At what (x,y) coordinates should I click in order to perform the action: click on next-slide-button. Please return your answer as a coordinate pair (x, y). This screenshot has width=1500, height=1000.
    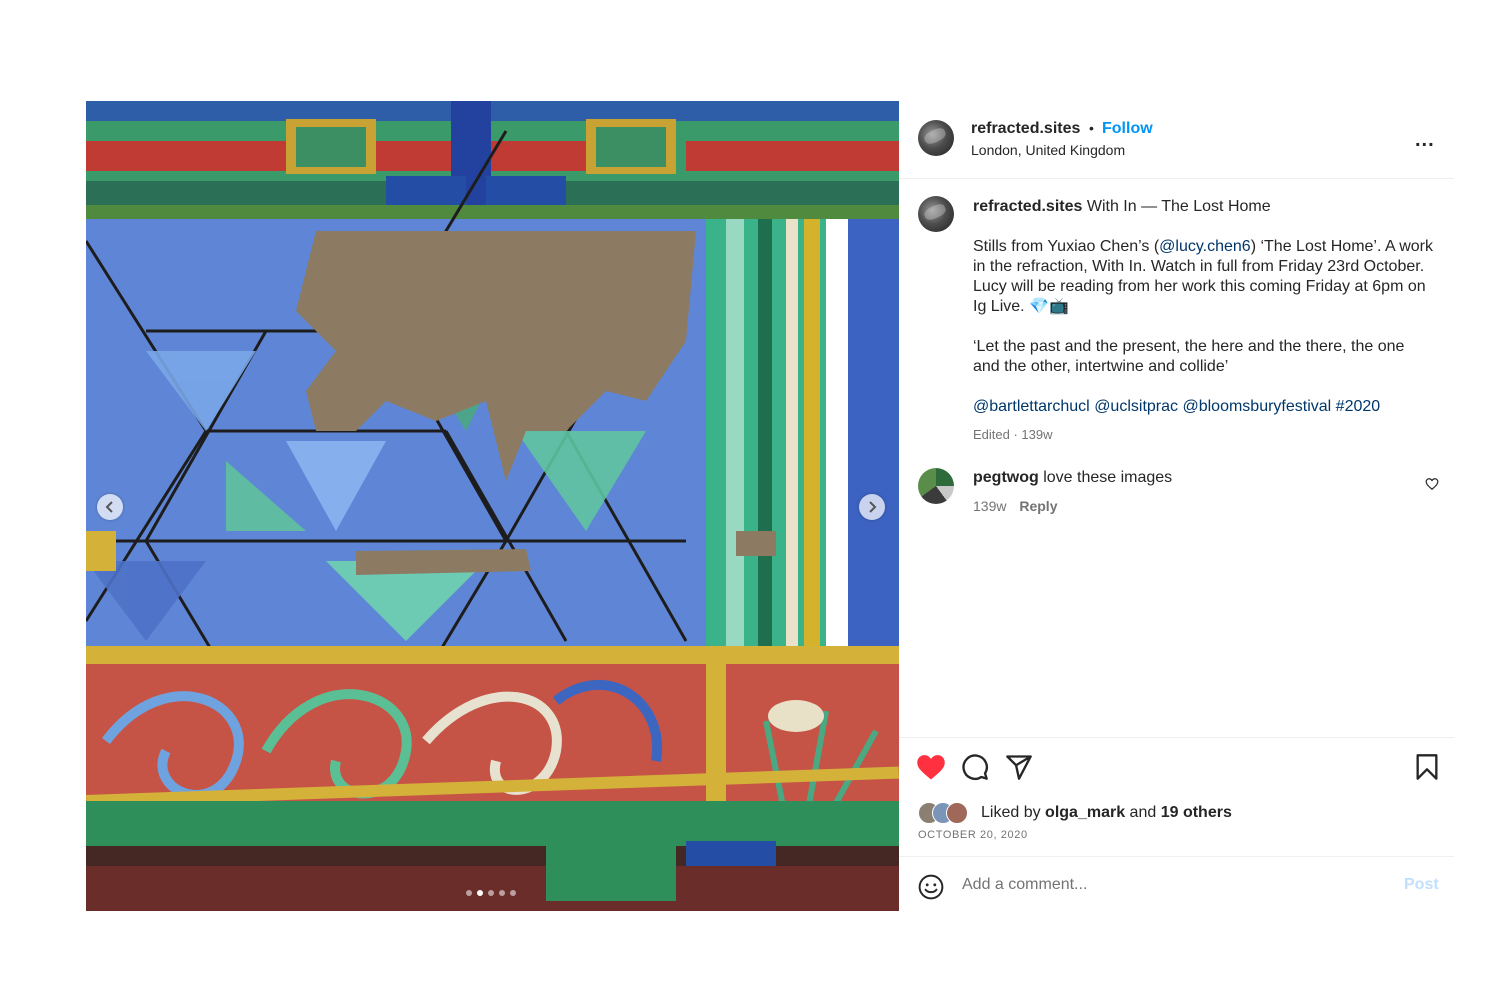
    Looking at the image, I should click on (872, 507).